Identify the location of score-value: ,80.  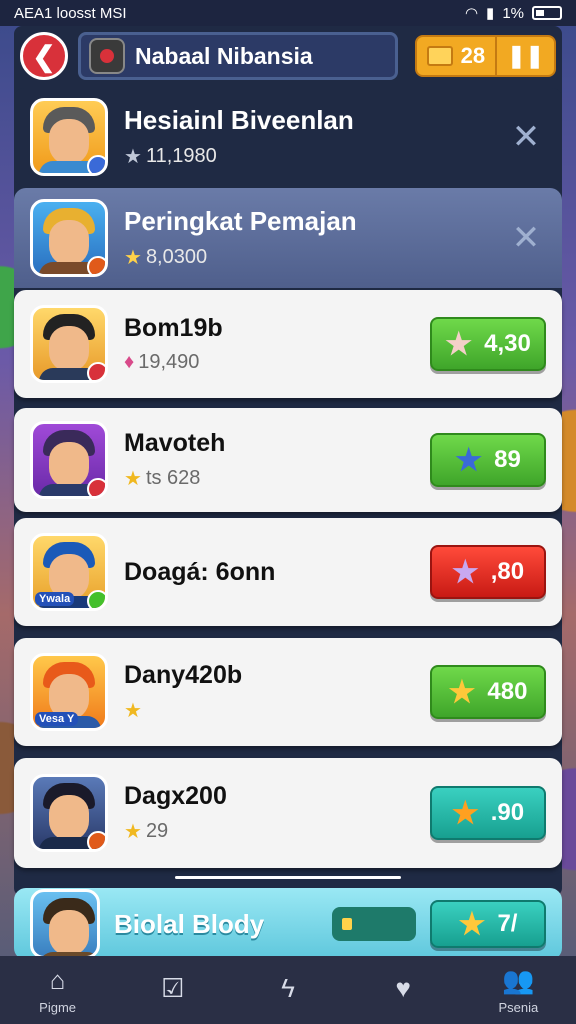
(507, 571).